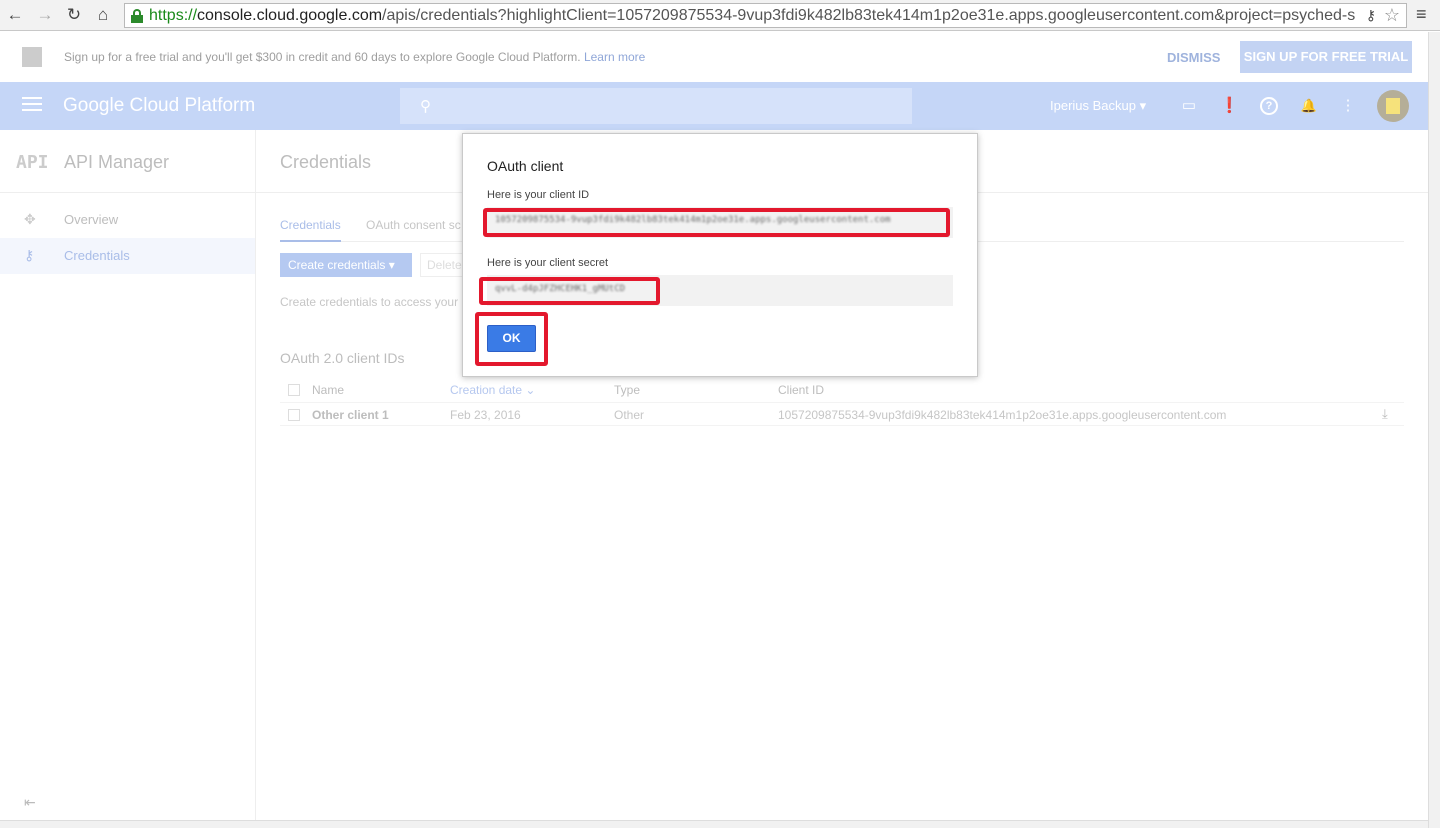 The width and height of the screenshot is (1440, 828). I want to click on client-id-highlight, so click(716, 222).